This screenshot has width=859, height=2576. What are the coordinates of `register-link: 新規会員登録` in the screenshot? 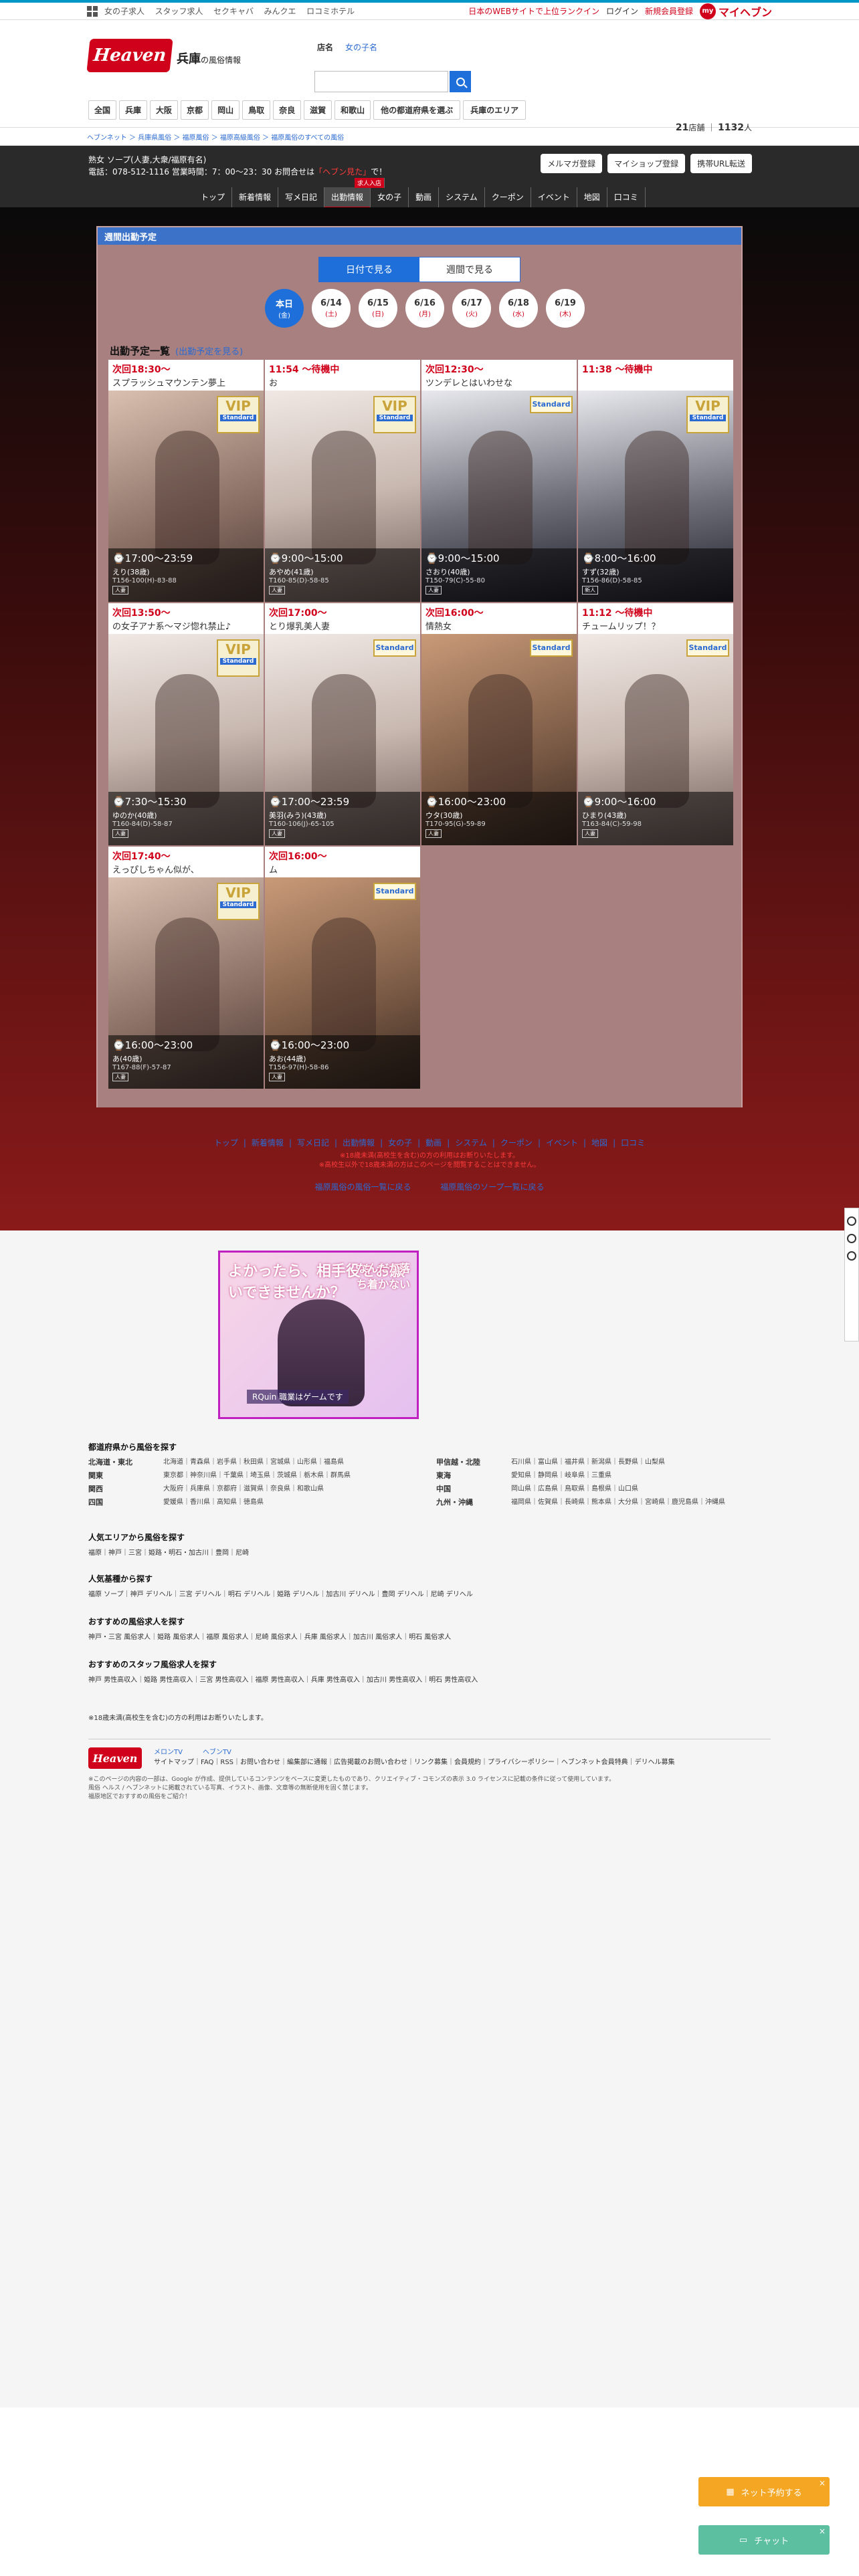 It's located at (669, 11).